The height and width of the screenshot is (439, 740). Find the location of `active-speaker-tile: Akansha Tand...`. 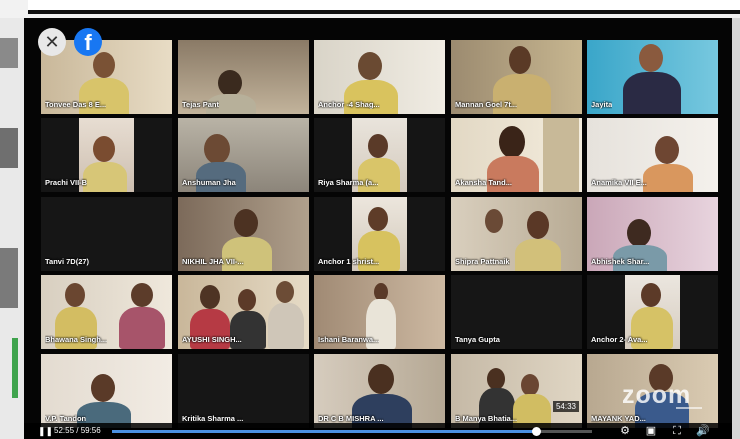

active-speaker-tile: Akansha Tand... is located at coordinates (516, 155).